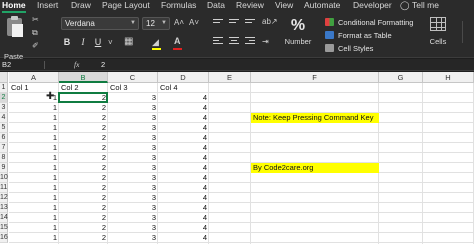  What do you see at coordinates (47, 6) in the screenshot?
I see `tab-insert: Insert` at bounding box center [47, 6].